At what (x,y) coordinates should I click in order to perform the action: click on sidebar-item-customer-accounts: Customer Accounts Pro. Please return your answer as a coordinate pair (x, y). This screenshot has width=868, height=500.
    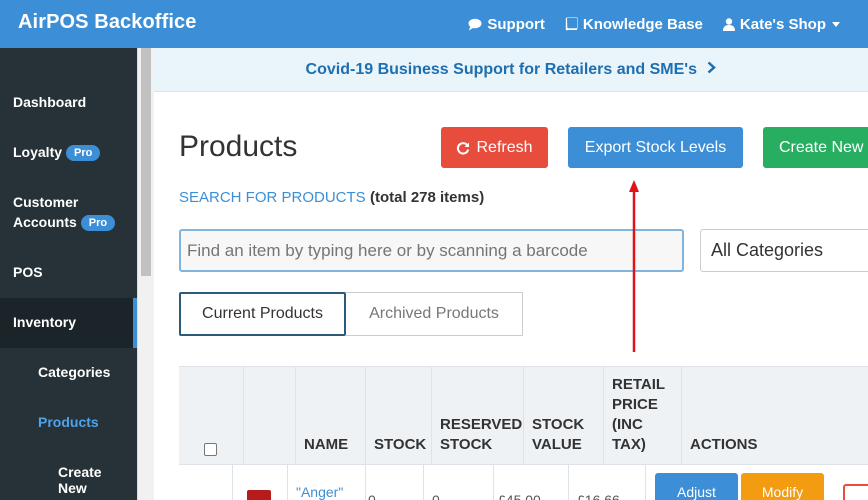
    Looking at the image, I should click on (68, 216).